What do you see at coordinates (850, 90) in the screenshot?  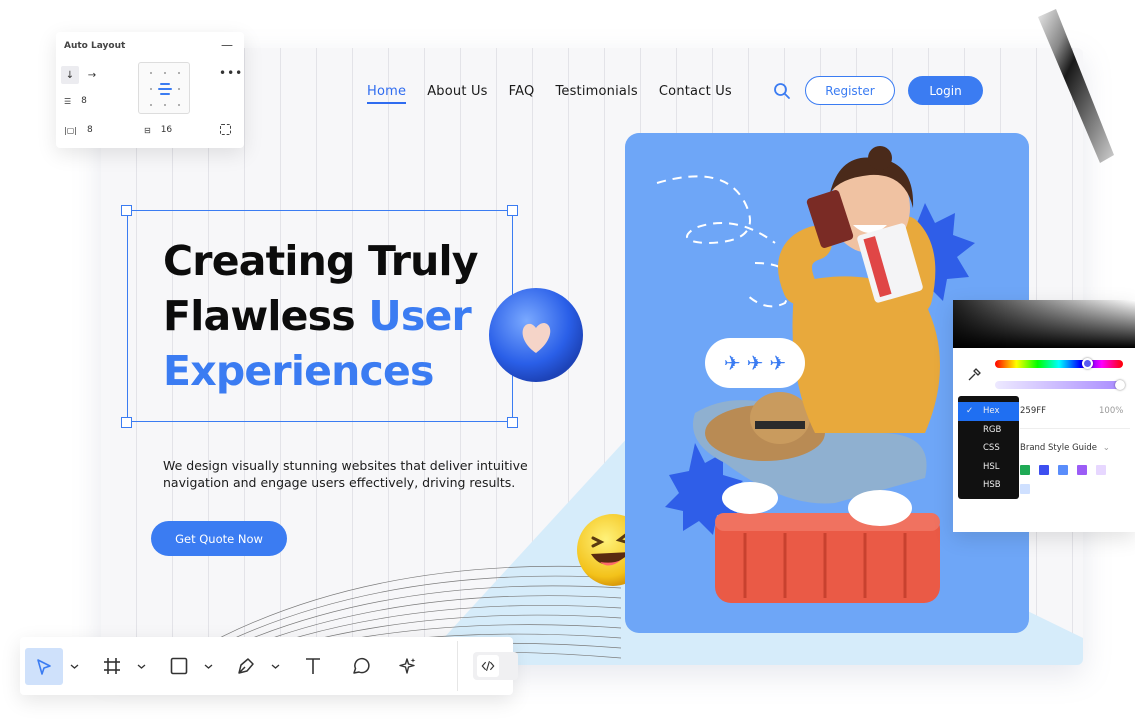 I see `register-button: Register` at bounding box center [850, 90].